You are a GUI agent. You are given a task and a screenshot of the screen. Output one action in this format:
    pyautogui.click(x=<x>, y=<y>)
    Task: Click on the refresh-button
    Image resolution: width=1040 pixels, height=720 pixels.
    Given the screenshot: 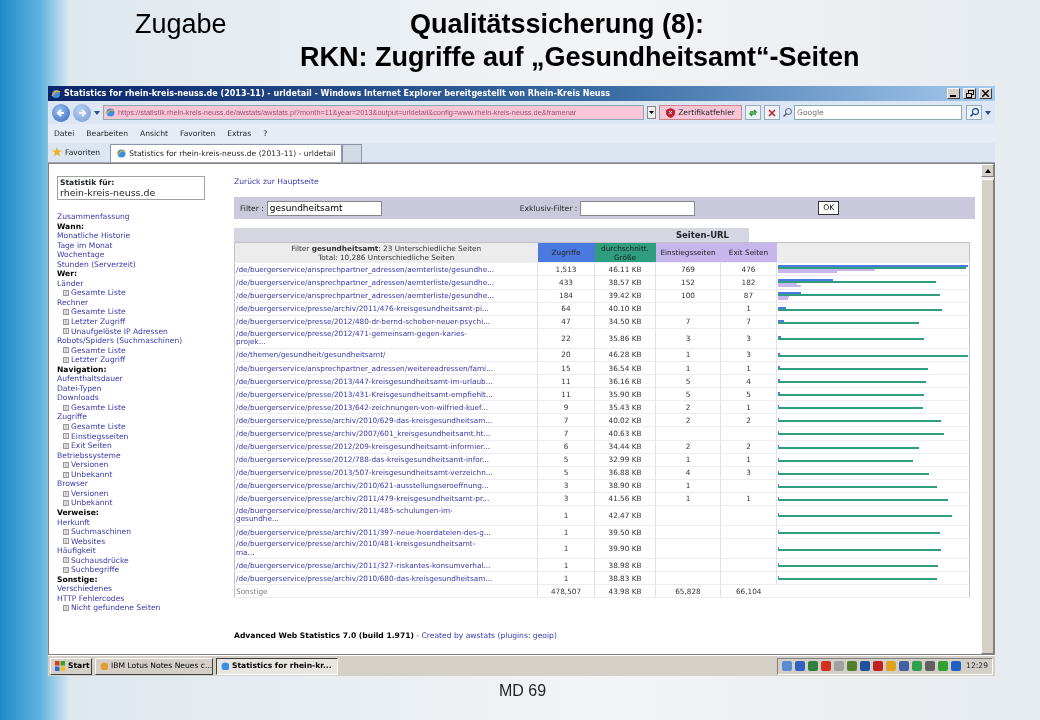 What is the action you would take?
    pyautogui.click(x=753, y=112)
    